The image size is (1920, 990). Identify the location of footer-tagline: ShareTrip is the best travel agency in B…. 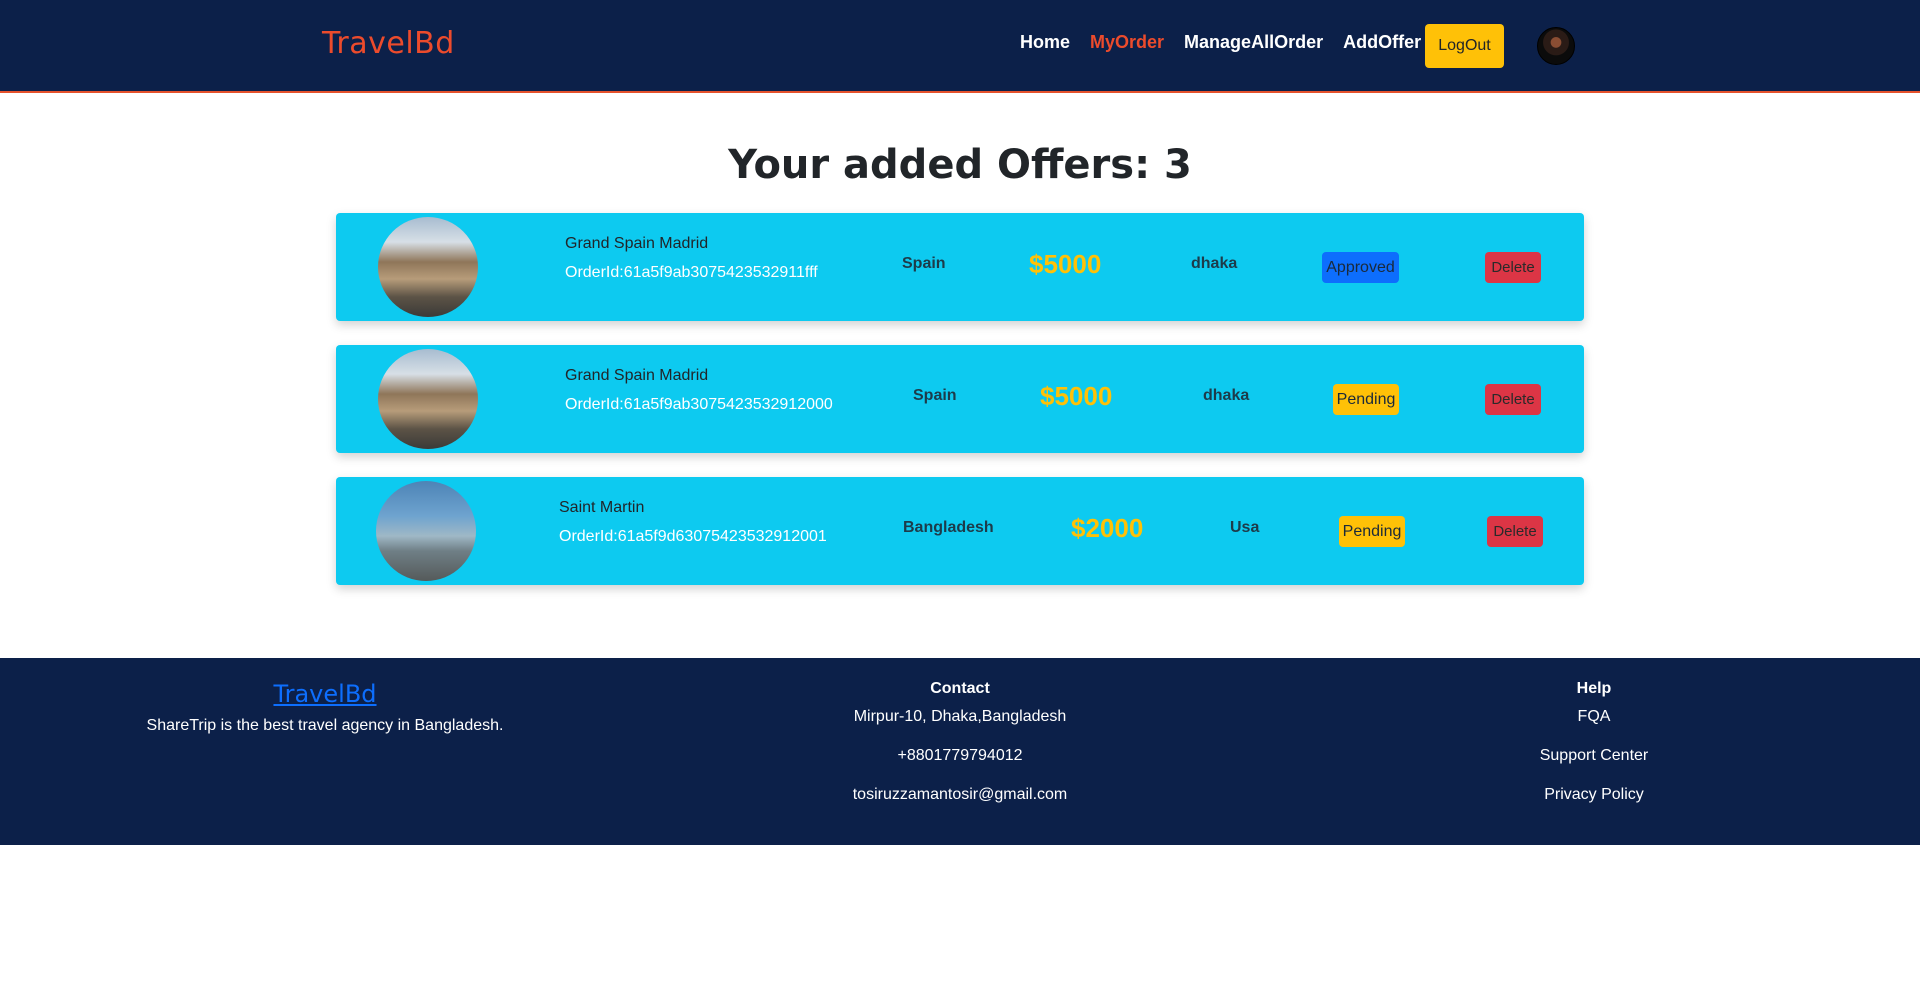
(325, 725).